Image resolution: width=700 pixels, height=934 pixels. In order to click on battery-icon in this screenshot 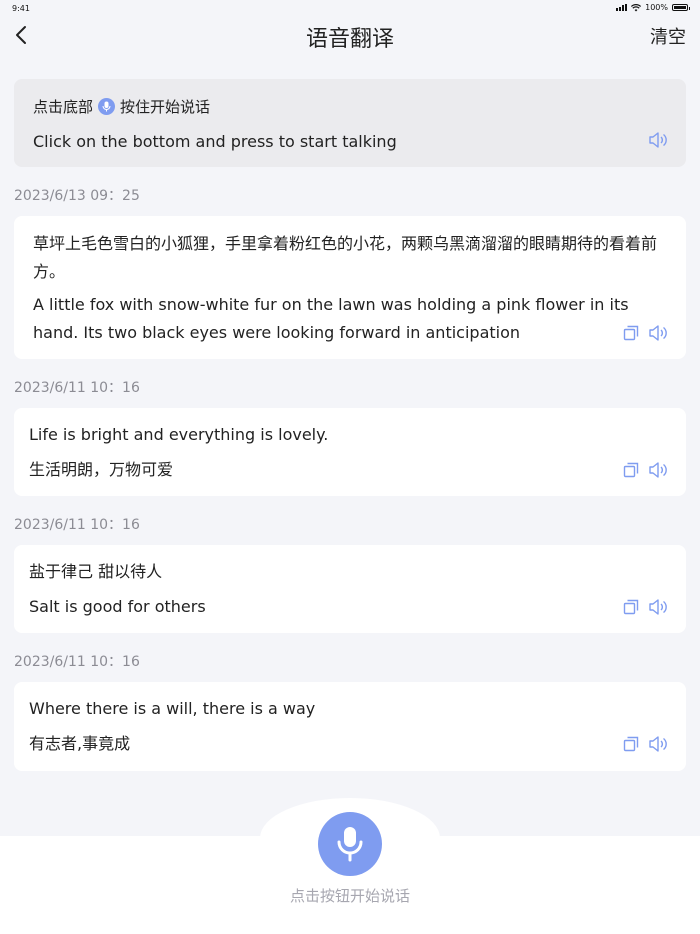, I will do `click(681, 7)`.